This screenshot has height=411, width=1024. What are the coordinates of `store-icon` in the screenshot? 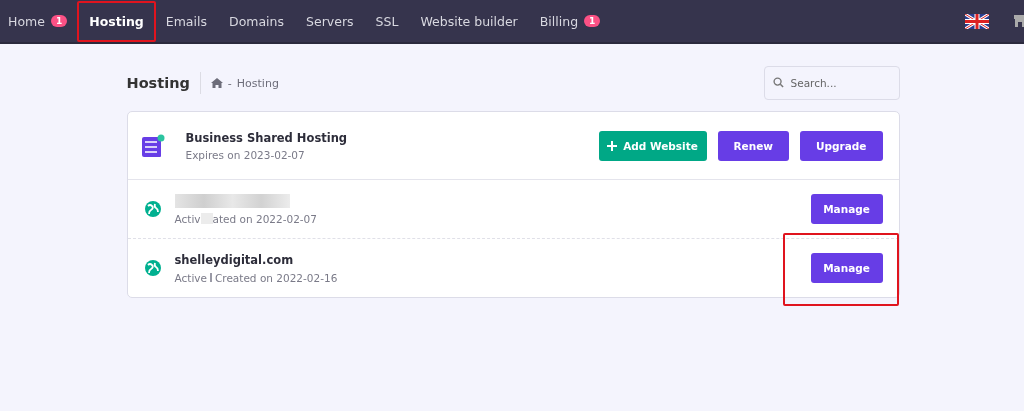 It's located at (1019, 21).